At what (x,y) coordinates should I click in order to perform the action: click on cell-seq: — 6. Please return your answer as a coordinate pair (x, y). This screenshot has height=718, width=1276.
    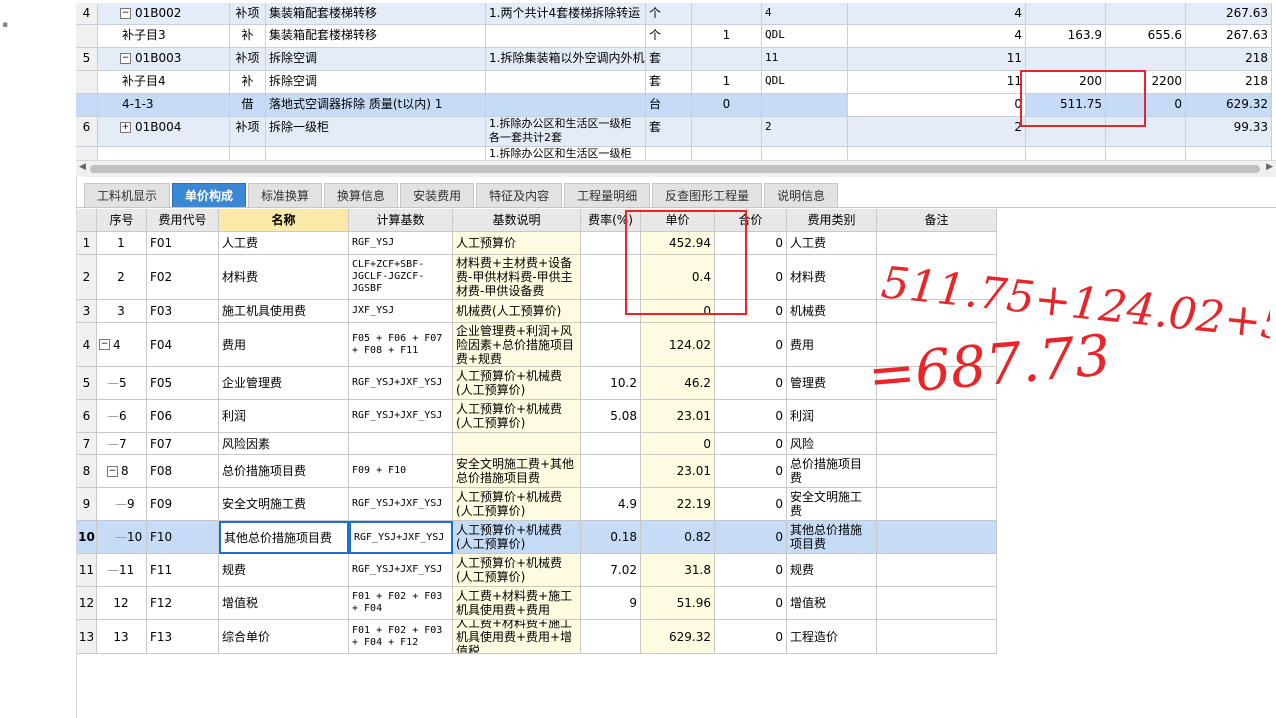
    Looking at the image, I should click on (122, 416).